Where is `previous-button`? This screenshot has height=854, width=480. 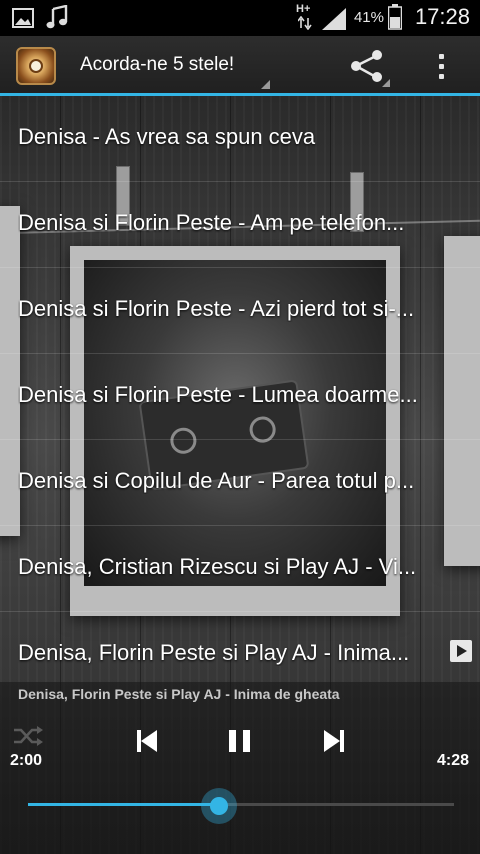
previous-button is located at coordinates (148, 742).